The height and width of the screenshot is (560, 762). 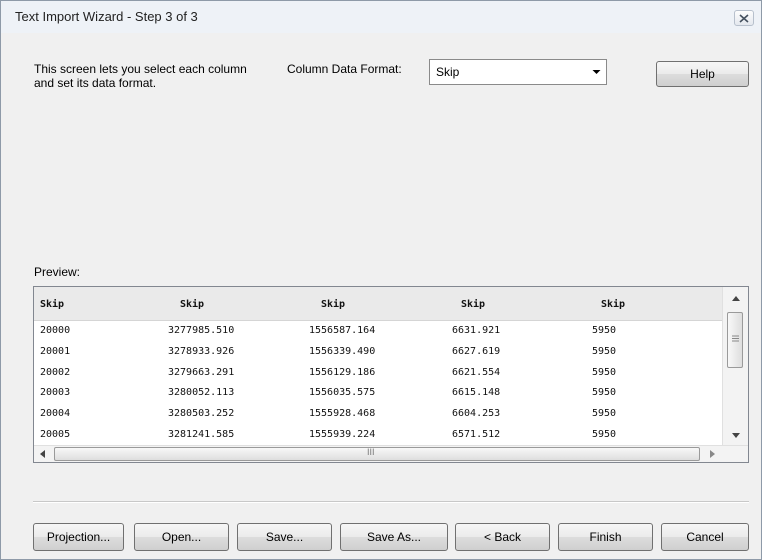 I want to click on preview-cell: 20001, so click(x=55, y=351).